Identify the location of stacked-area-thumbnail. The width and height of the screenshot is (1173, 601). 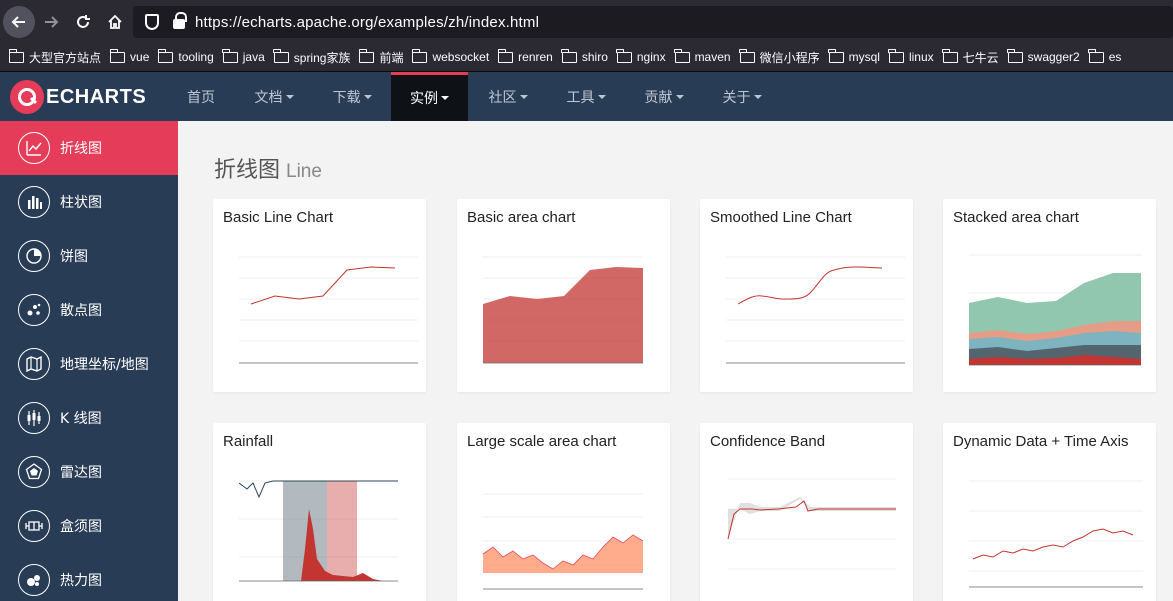
(1055, 310).